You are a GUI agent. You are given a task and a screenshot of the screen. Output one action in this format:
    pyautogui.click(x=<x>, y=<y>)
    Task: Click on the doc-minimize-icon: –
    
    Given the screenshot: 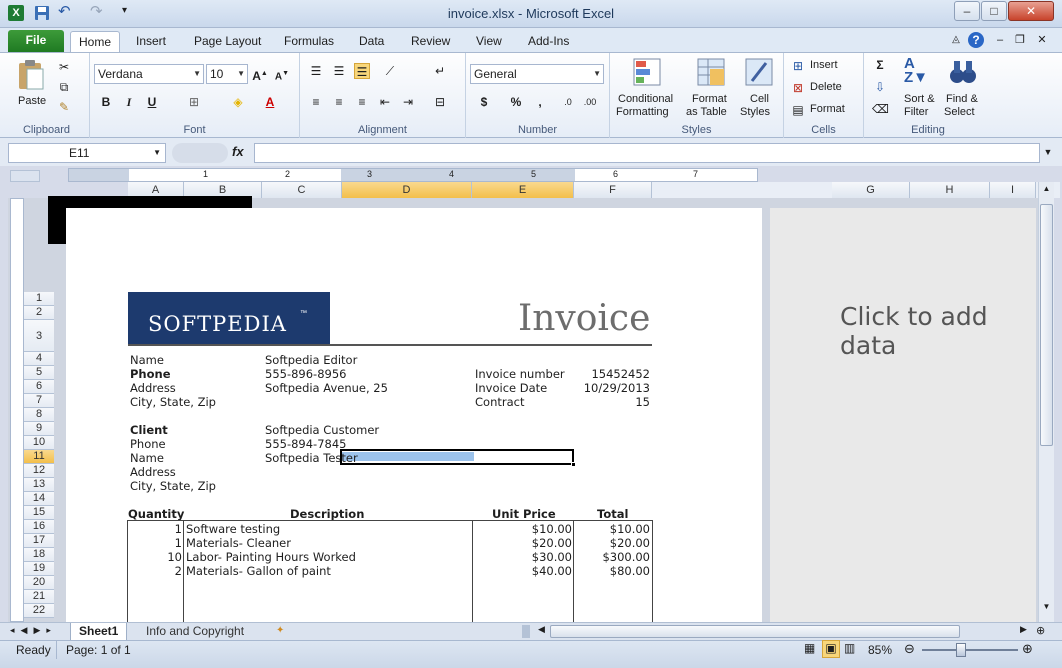 What is the action you would take?
    pyautogui.click(x=1000, y=40)
    